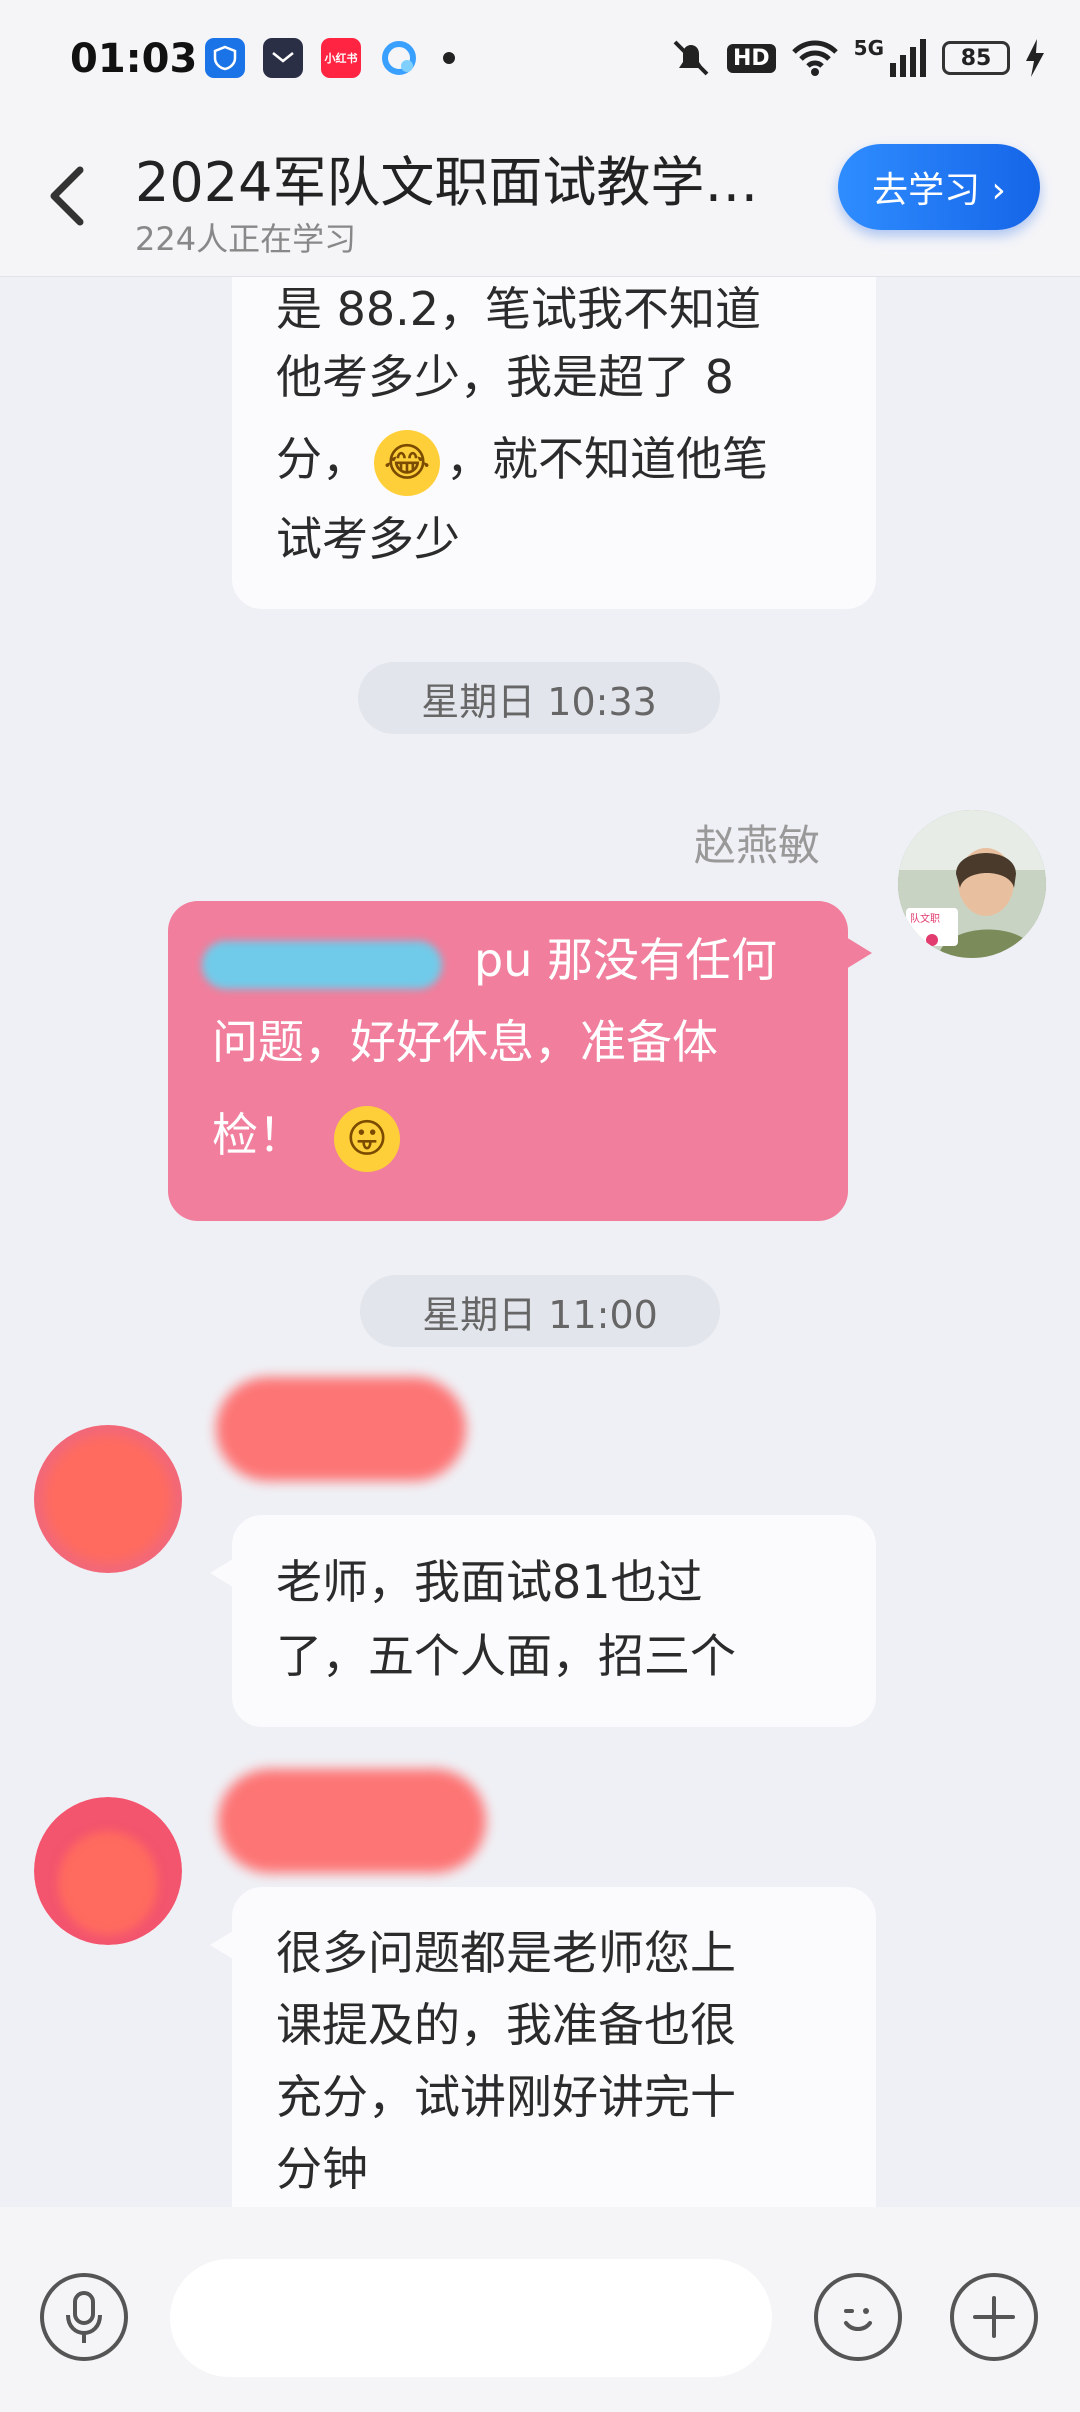 The width and height of the screenshot is (1080, 2412). Describe the element at coordinates (625, 960) in the screenshot. I see `message-text: pu 那没有任何` at that location.